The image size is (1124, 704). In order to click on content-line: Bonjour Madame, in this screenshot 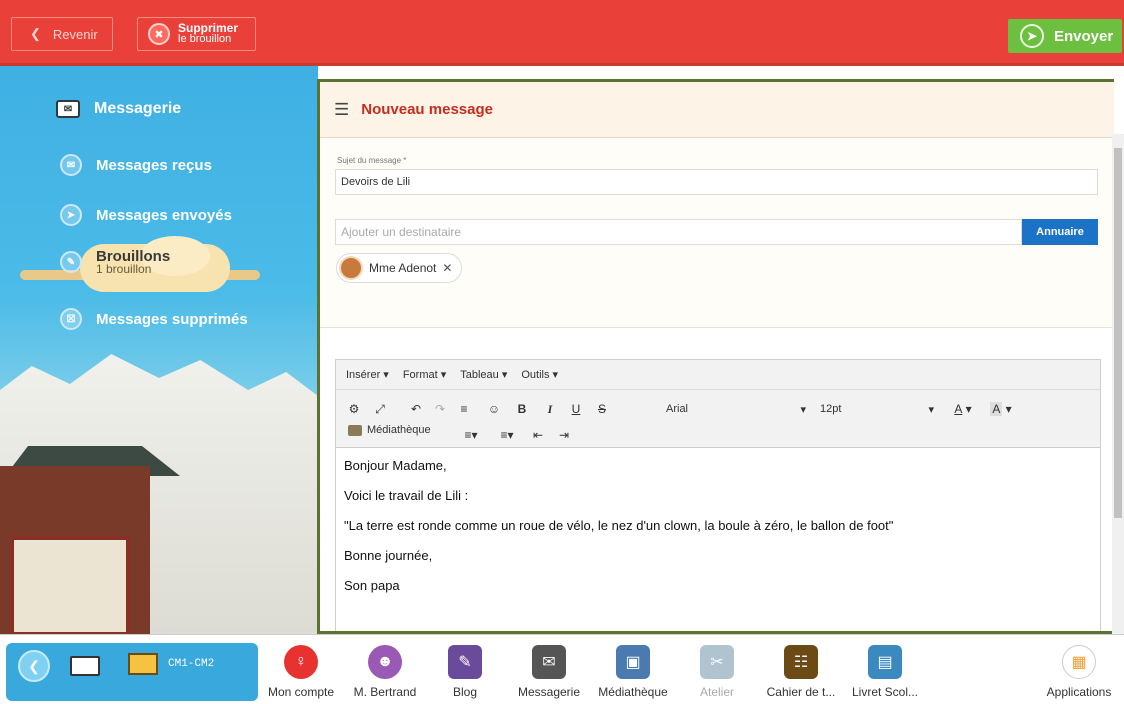, I will do `click(395, 465)`.